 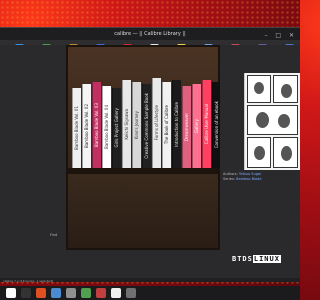 What do you see at coordinates (143, 211) in the screenshot?
I see `shelf-bottom` at bounding box center [143, 211].